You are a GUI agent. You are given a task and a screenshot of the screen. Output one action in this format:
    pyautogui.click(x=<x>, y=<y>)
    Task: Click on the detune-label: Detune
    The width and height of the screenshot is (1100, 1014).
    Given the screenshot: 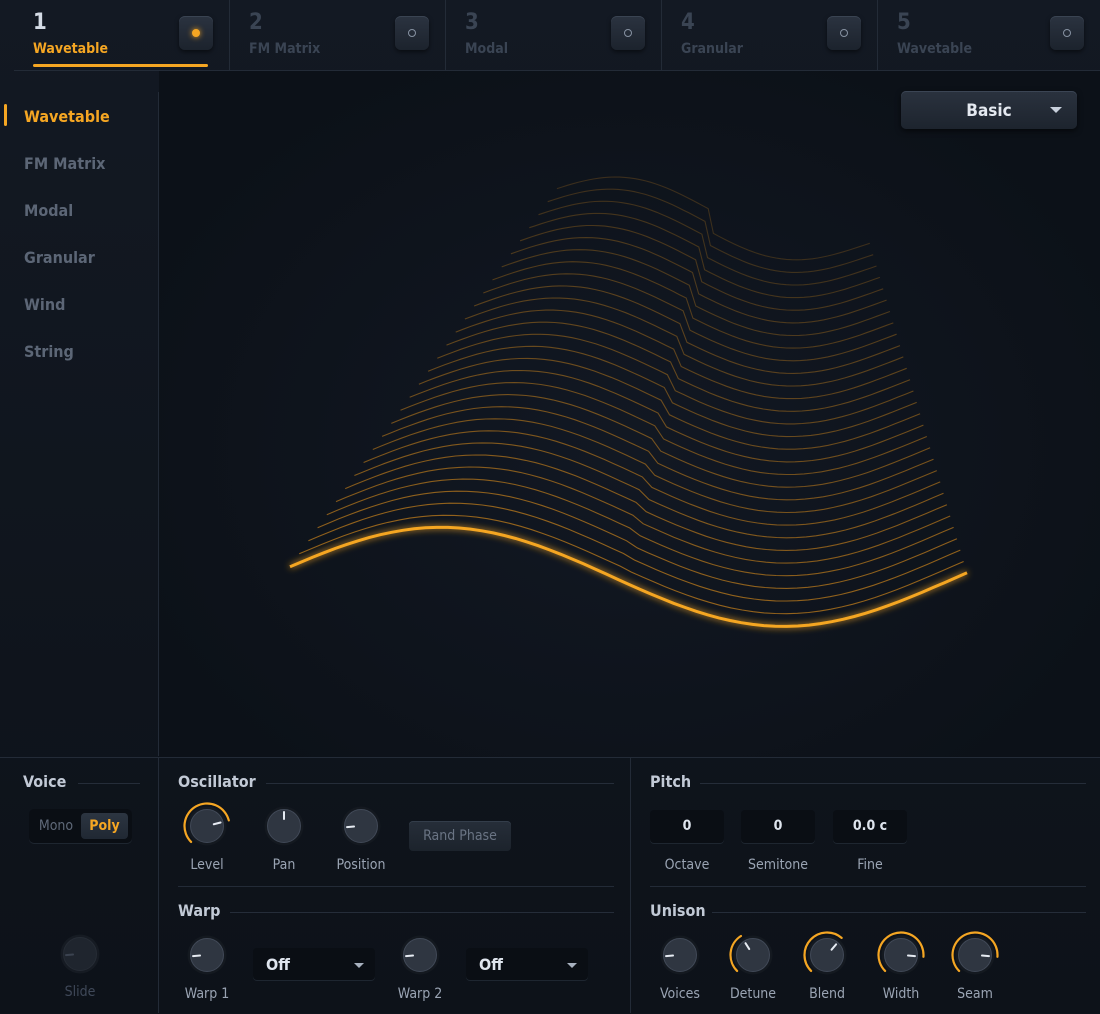 What is the action you would take?
    pyautogui.click(x=753, y=994)
    